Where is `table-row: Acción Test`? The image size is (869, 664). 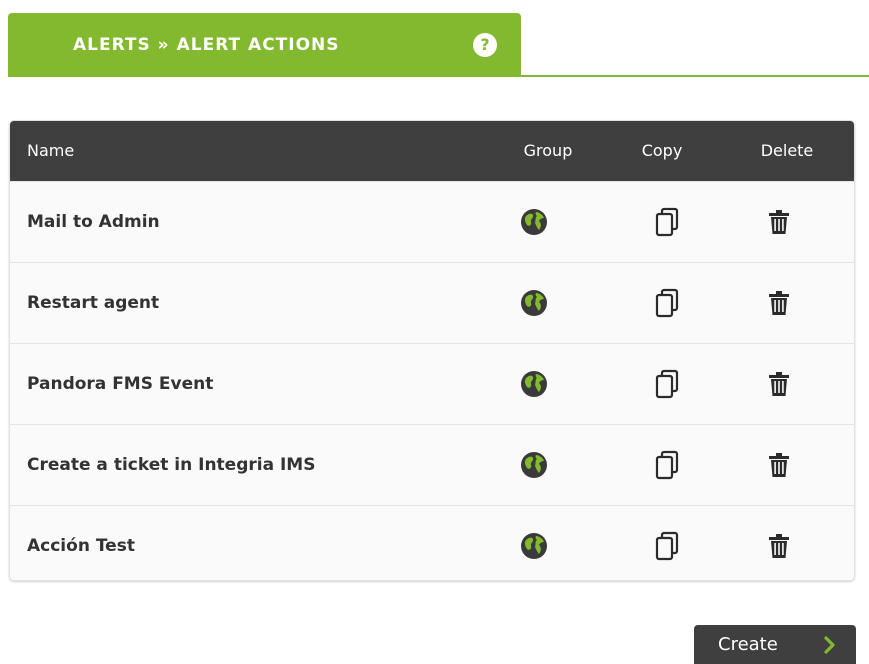
table-row: Acción Test is located at coordinates (432, 542).